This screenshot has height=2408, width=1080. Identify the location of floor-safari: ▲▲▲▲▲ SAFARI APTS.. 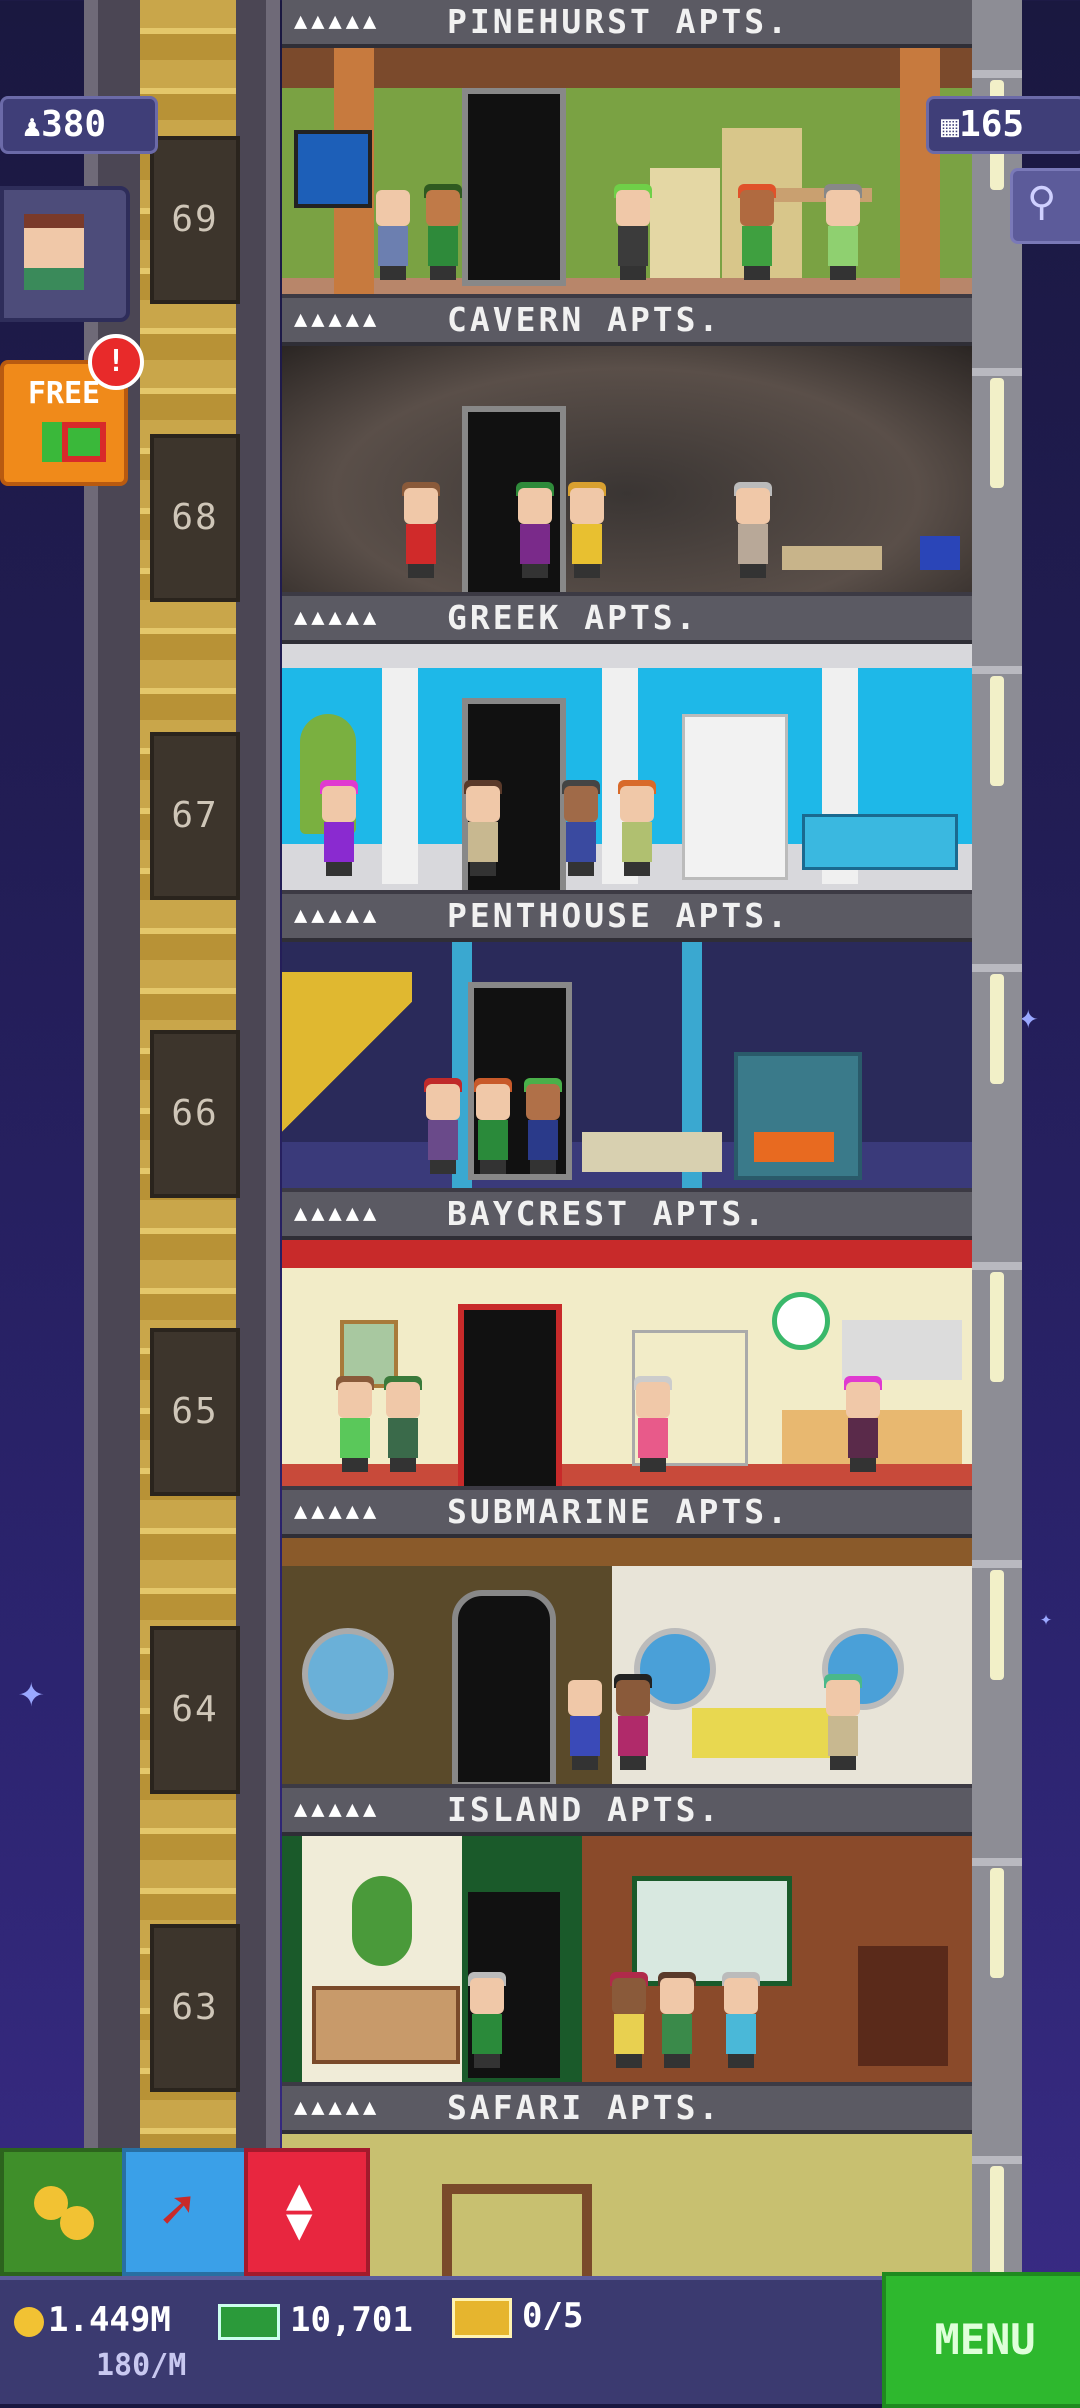
(627, 2181).